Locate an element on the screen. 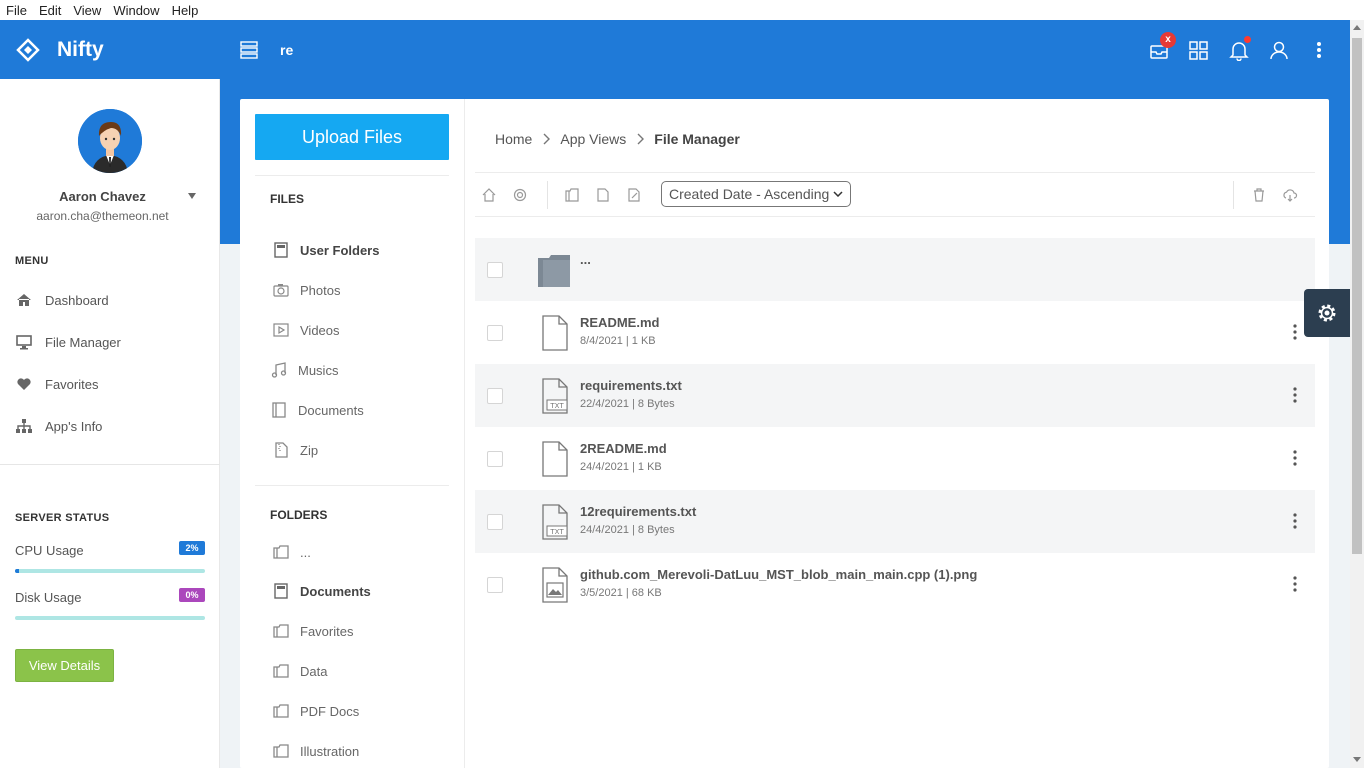 This screenshot has width=1364, height=768. sidebar-item-label: App's Info is located at coordinates (74, 426).